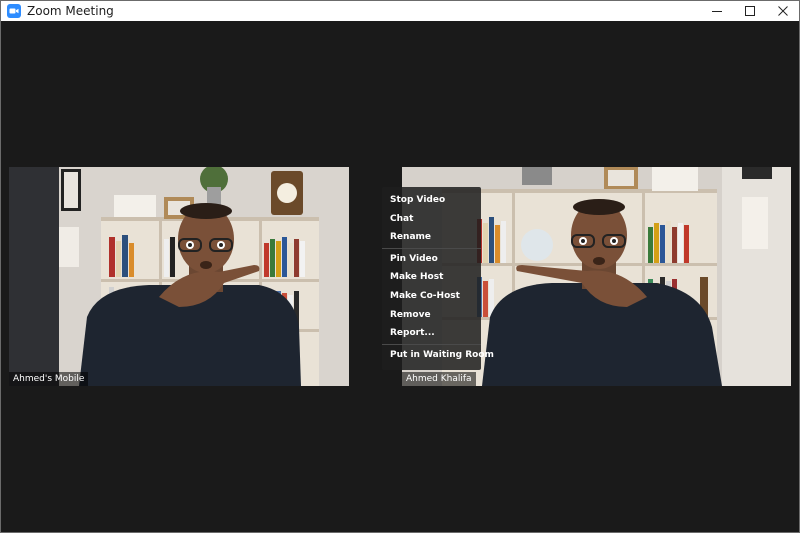 This screenshot has width=800, height=533. I want to click on menu-item-pin-video: Pin Video, so click(431, 259).